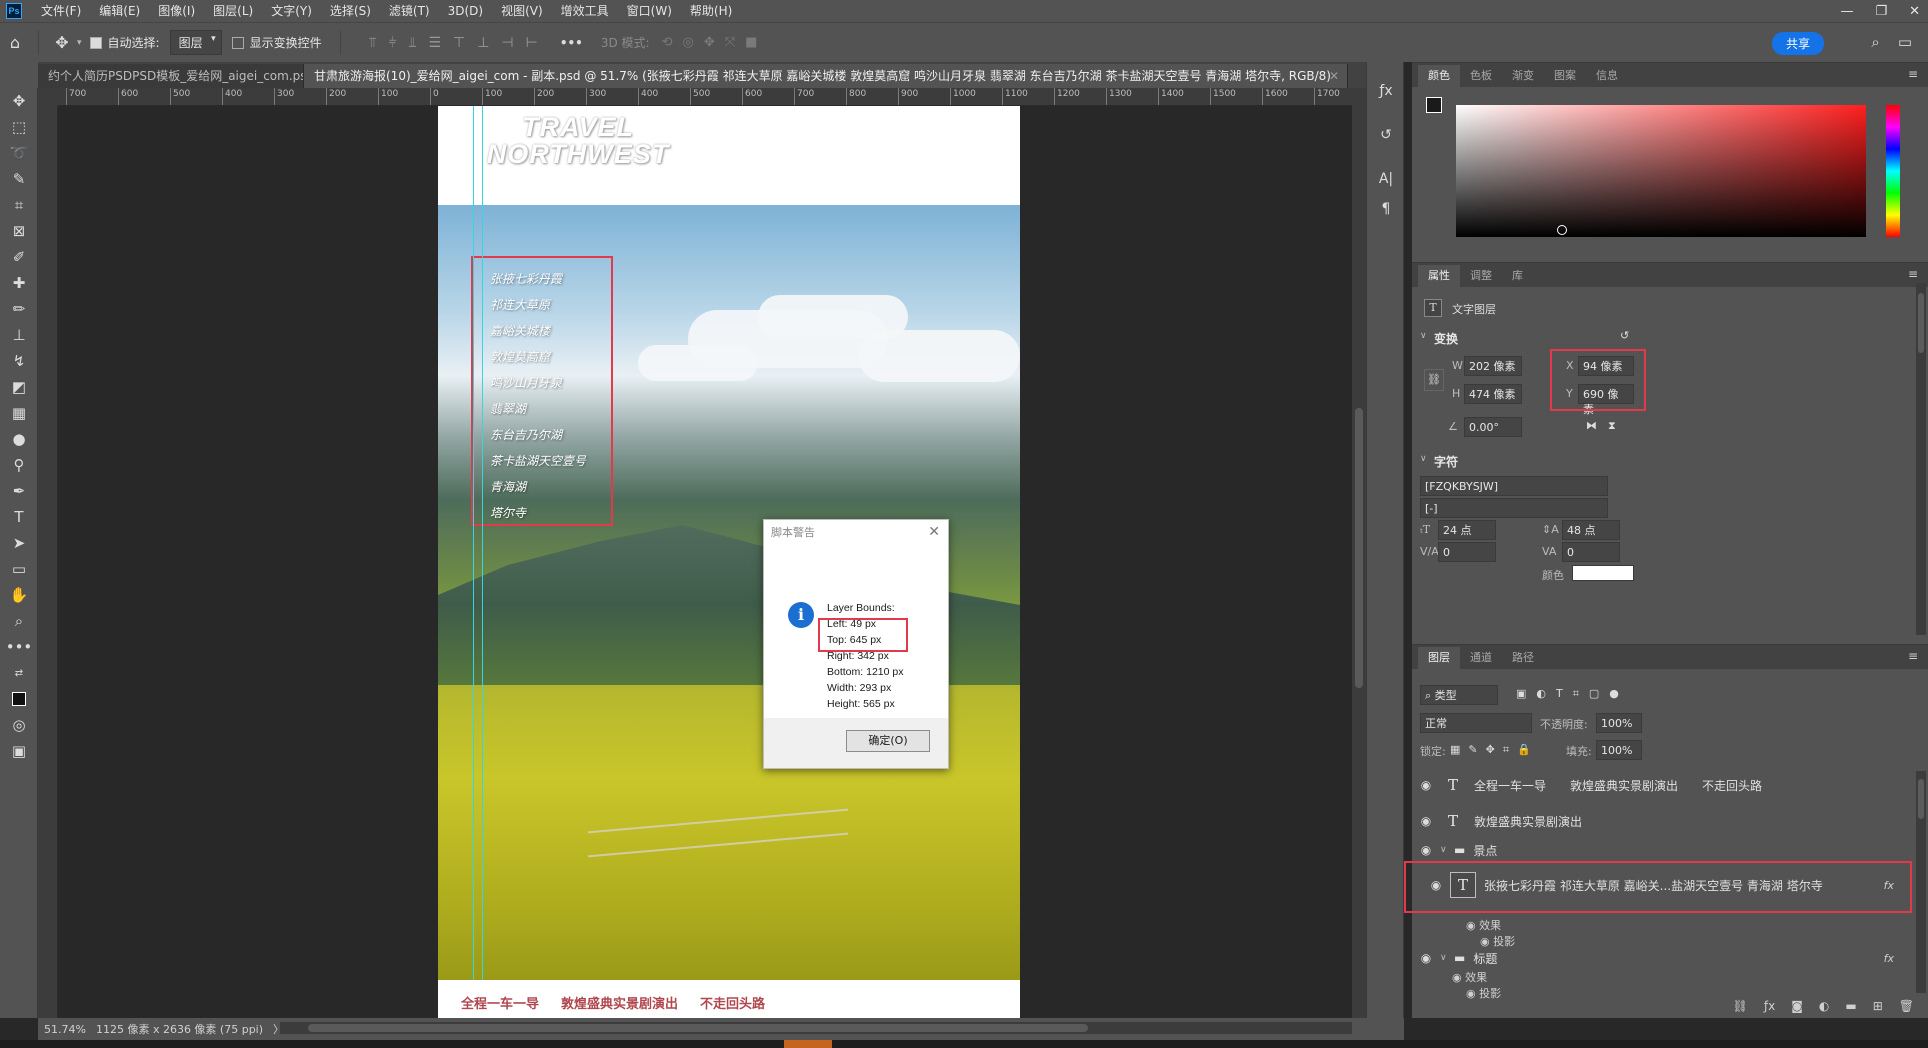  Describe the element at coordinates (1661, 171) in the screenshot. I see `color-picker-field` at that location.